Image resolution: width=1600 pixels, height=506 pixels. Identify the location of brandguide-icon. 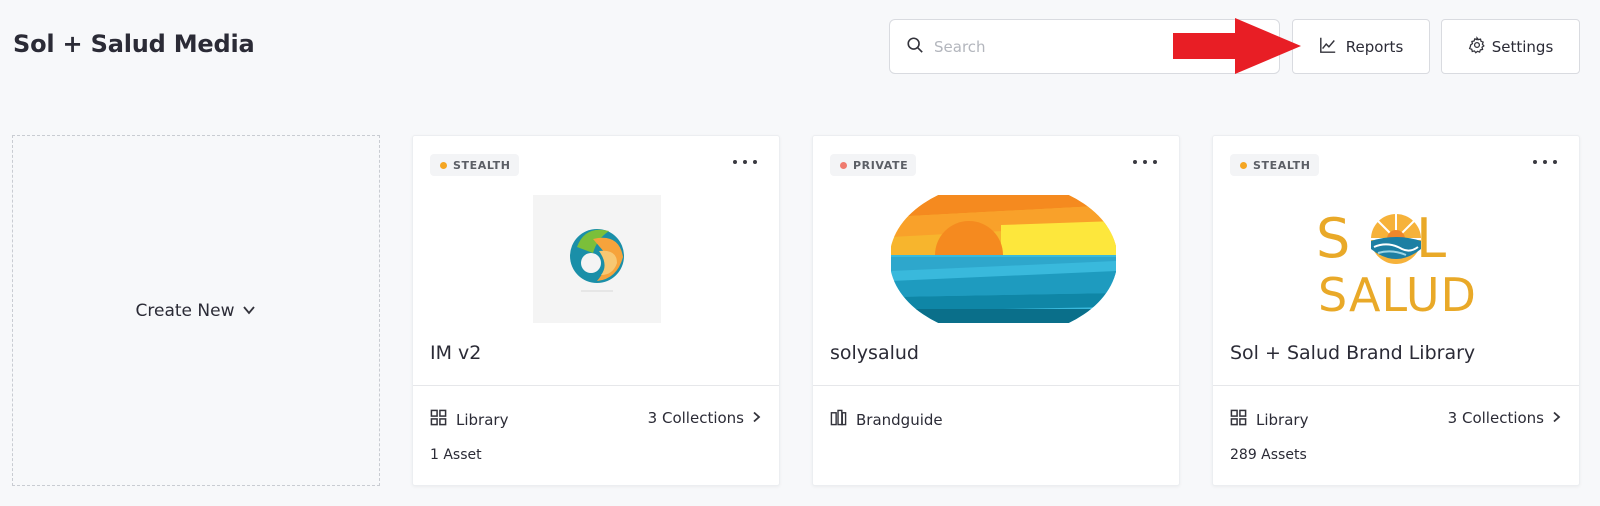
(843, 419).